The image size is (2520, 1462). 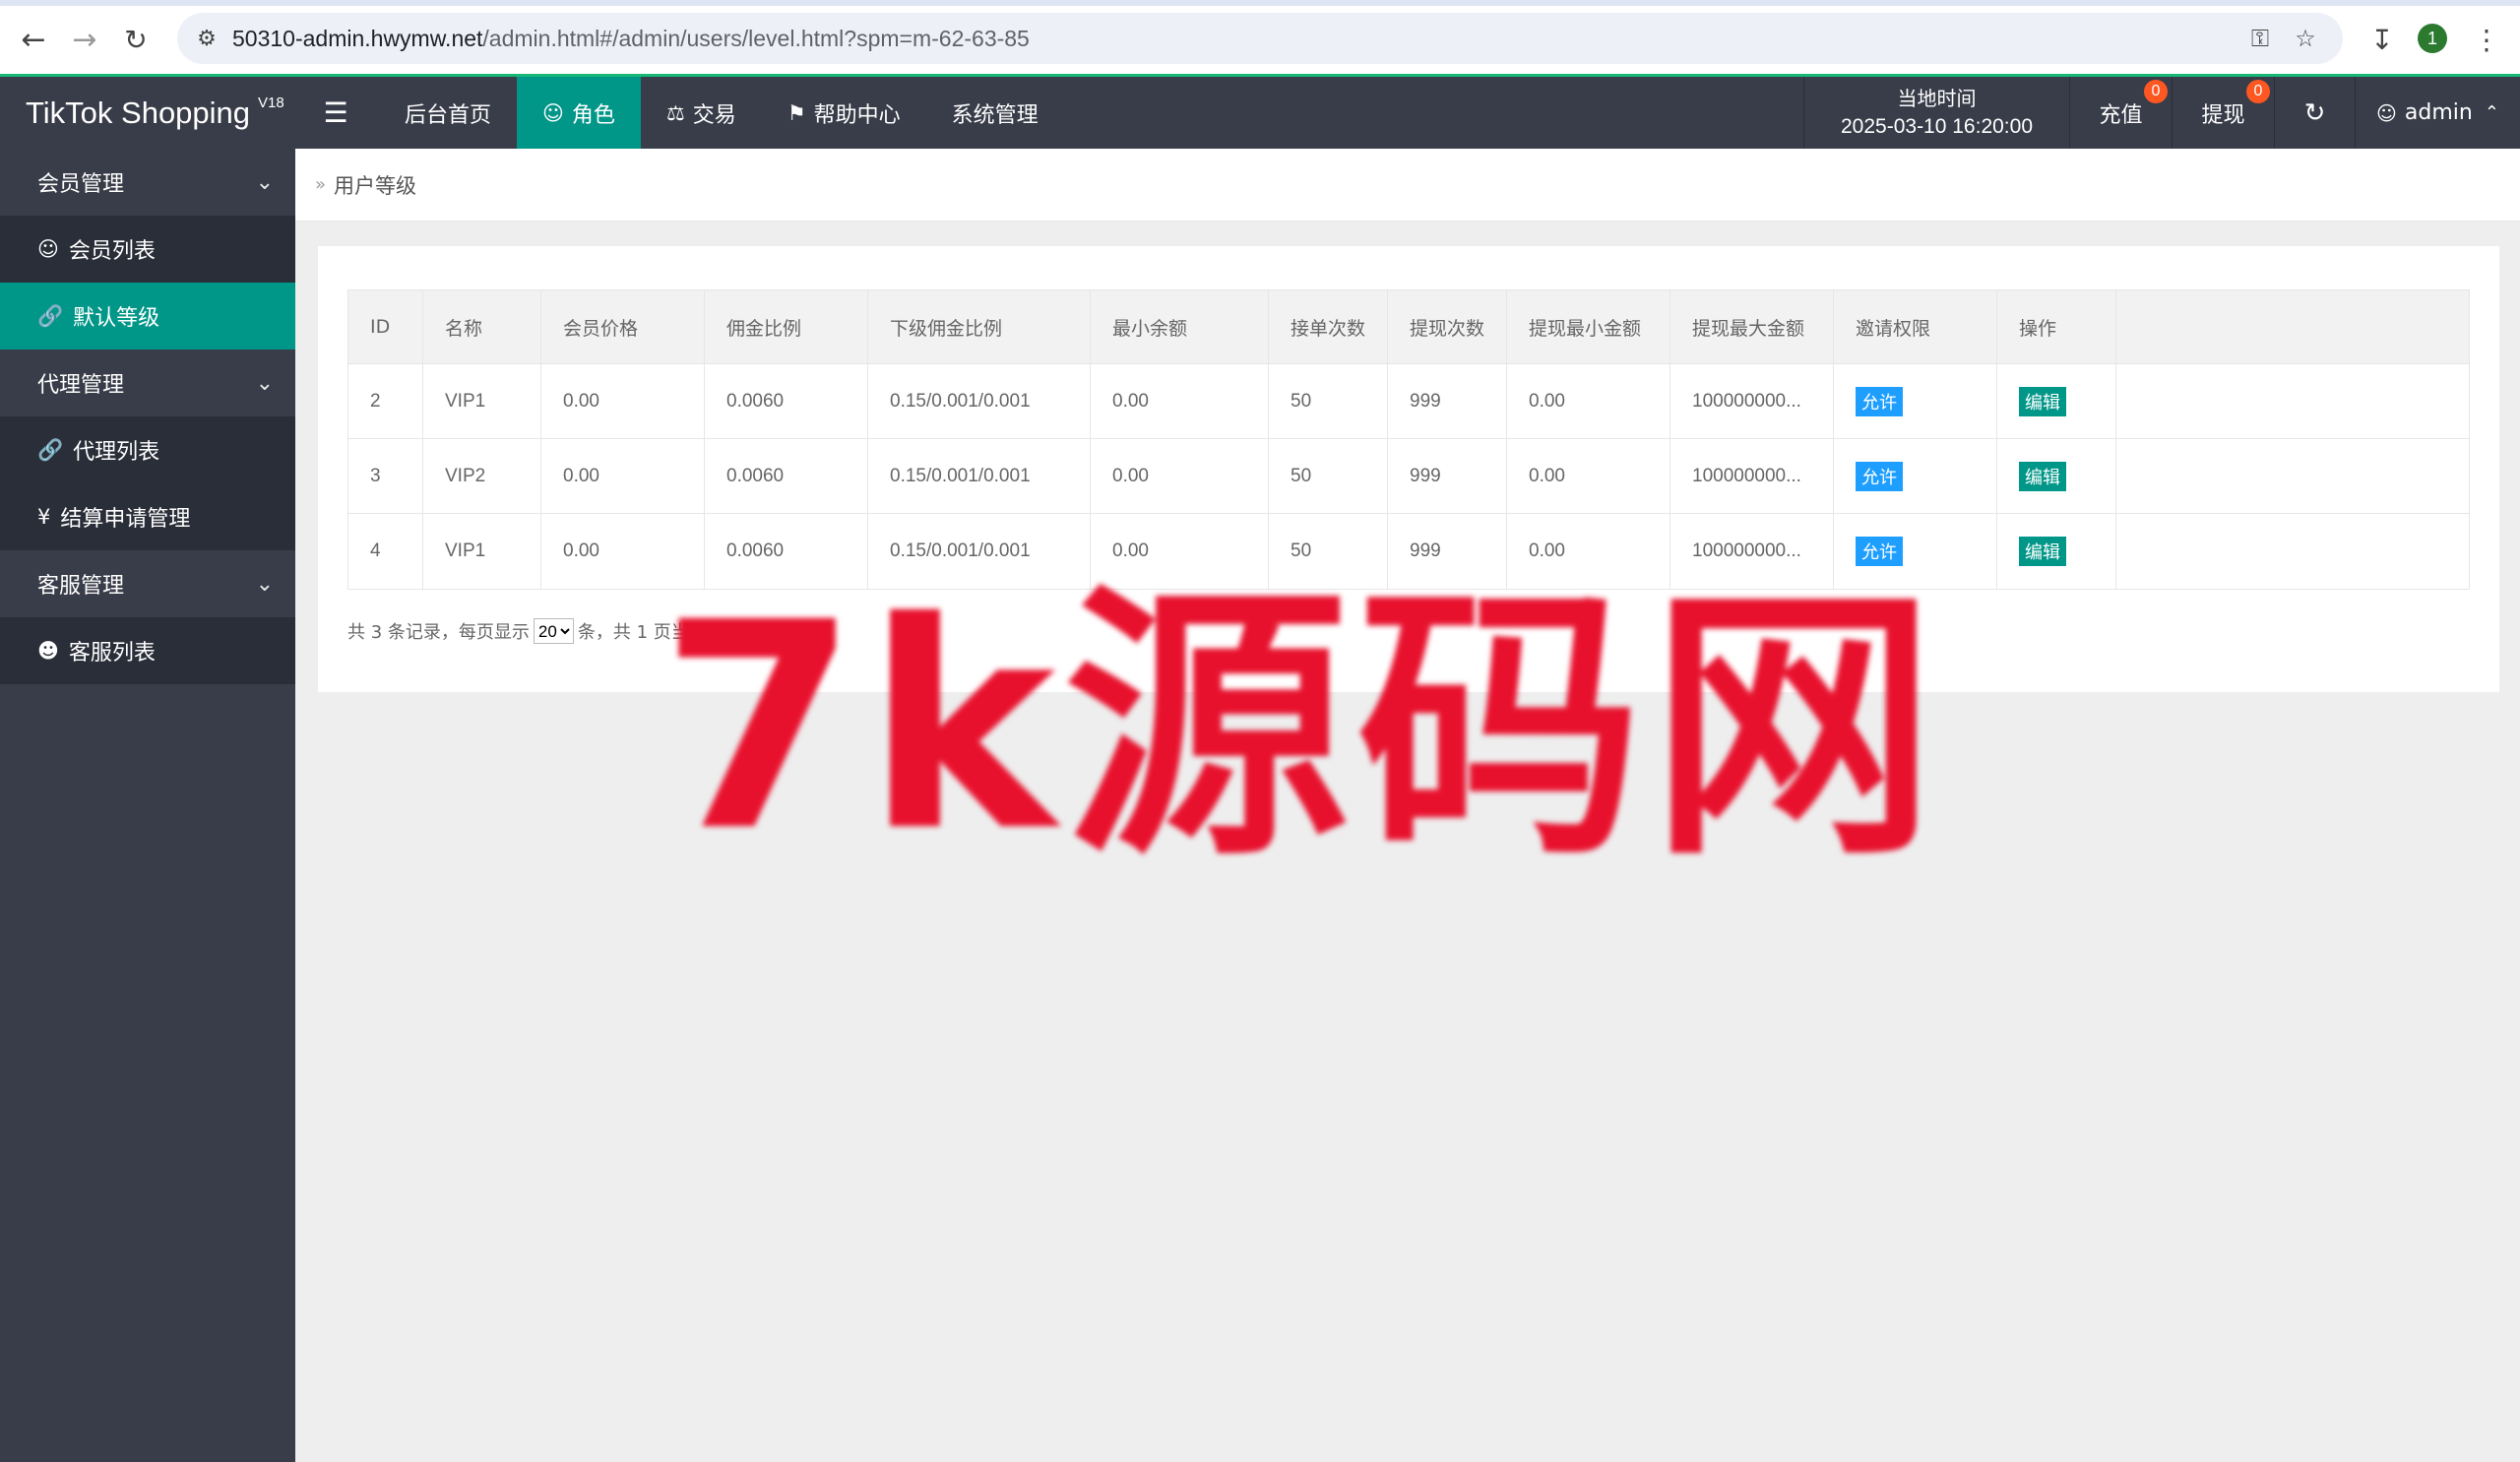 What do you see at coordinates (857, 115) in the screenshot?
I see `nav-help-label: 帮助中心` at bounding box center [857, 115].